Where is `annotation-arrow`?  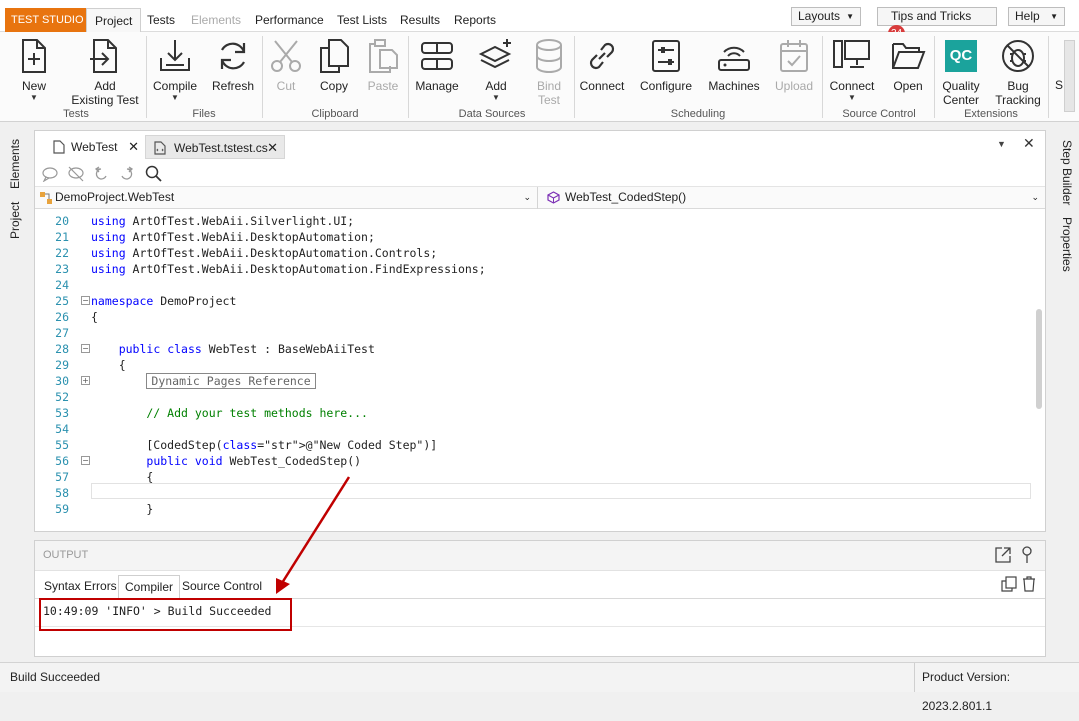
annotation-arrow is located at coordinates (313, 535).